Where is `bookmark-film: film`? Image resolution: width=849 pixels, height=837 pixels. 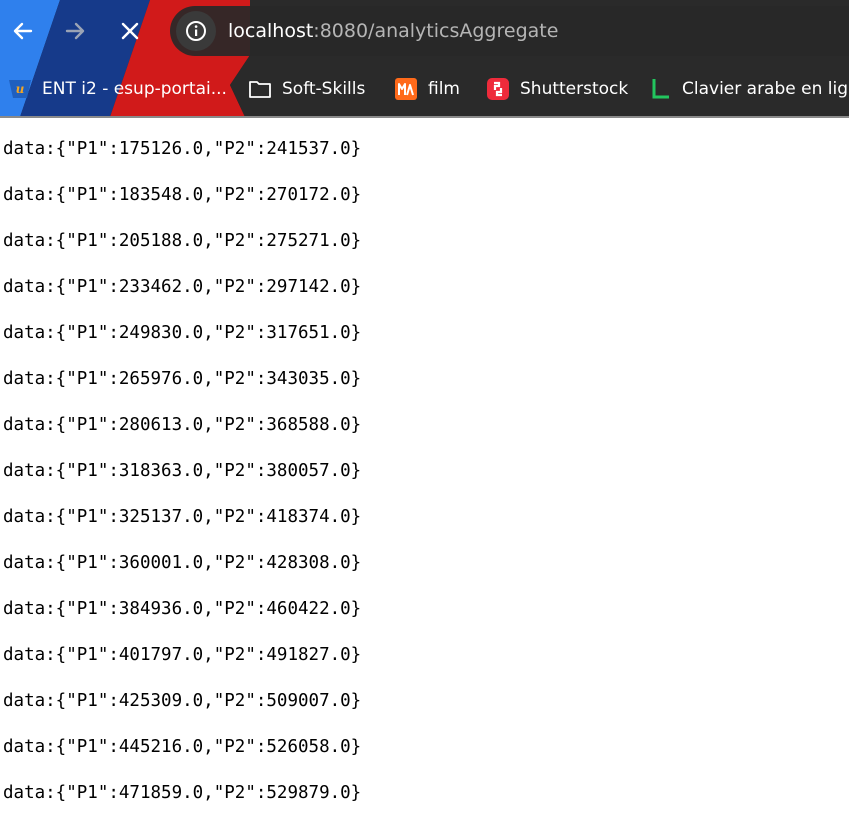
bookmark-film: film is located at coordinates (427, 89).